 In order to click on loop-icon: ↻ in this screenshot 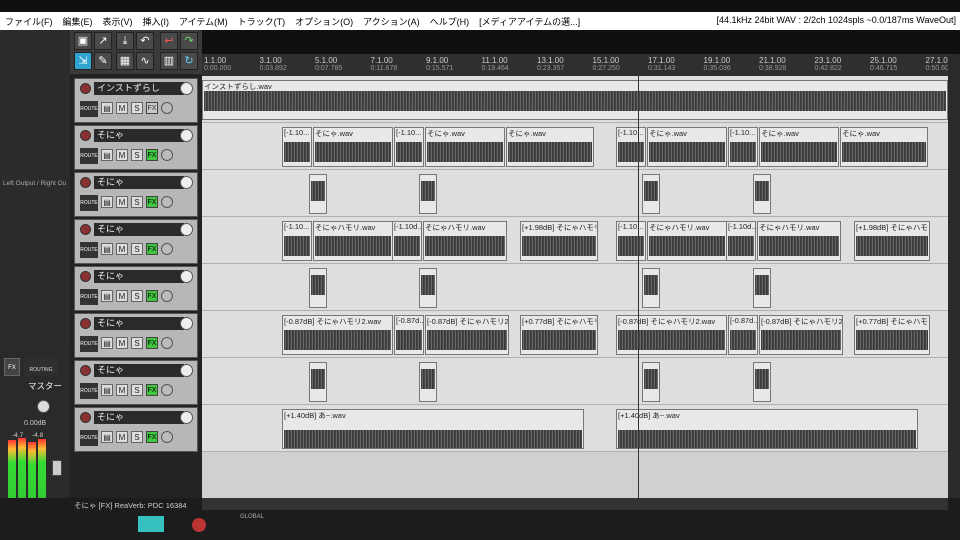, I will do `click(189, 61)`.